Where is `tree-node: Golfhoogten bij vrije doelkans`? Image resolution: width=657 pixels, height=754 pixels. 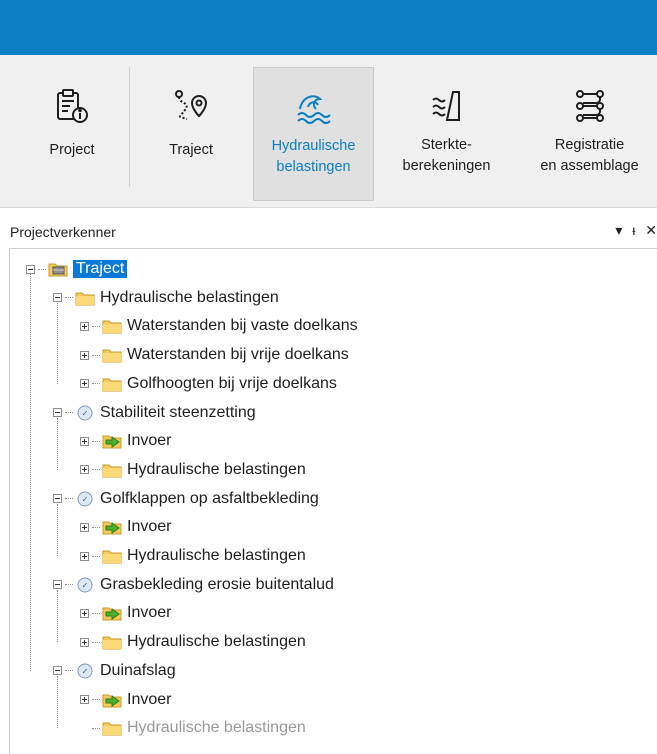 tree-node: Golfhoogten bij vrije doelkans is located at coordinates (208, 384).